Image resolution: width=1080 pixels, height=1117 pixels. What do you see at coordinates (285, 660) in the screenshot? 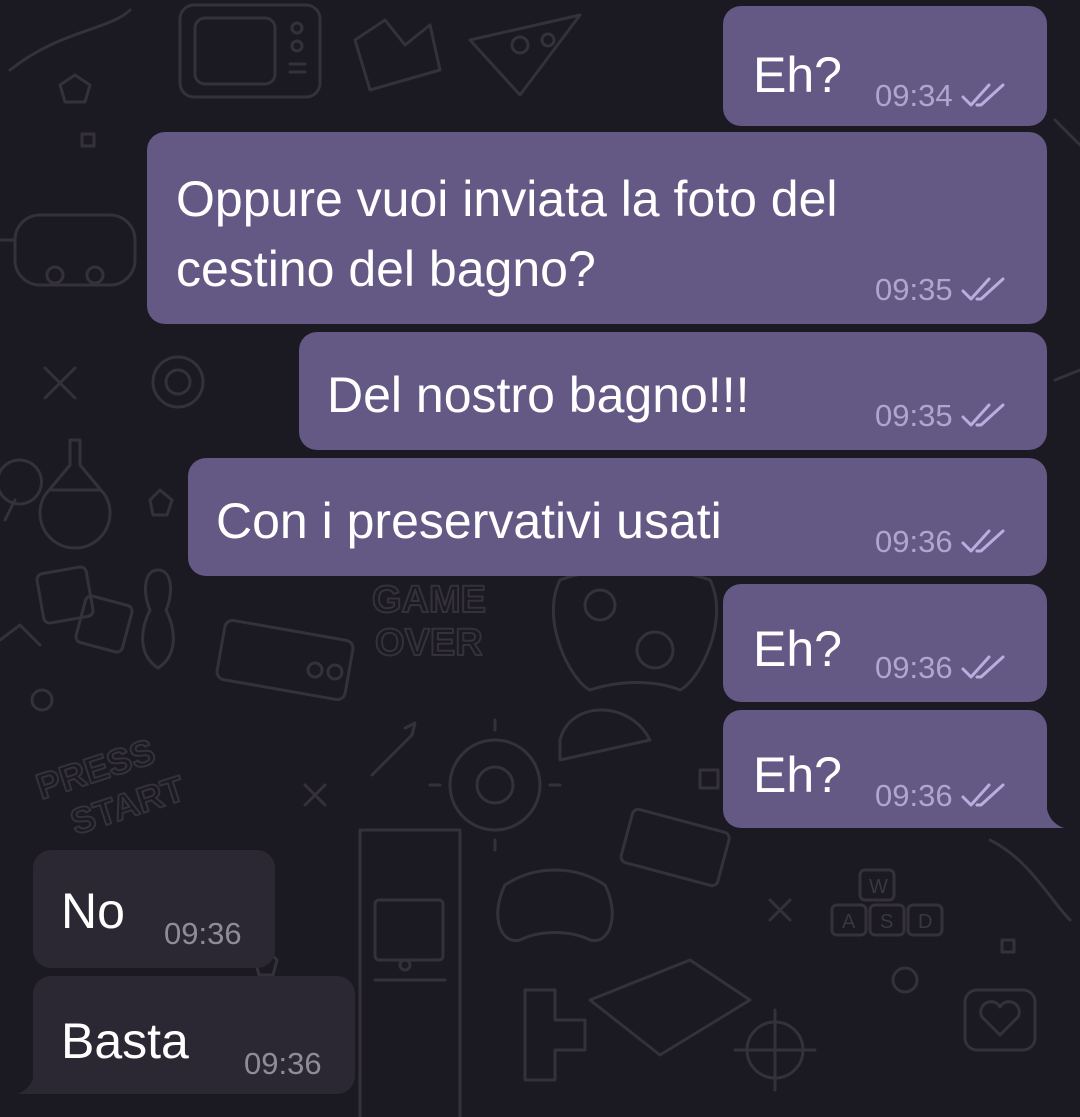
I see `gamepad-doodle` at bounding box center [285, 660].